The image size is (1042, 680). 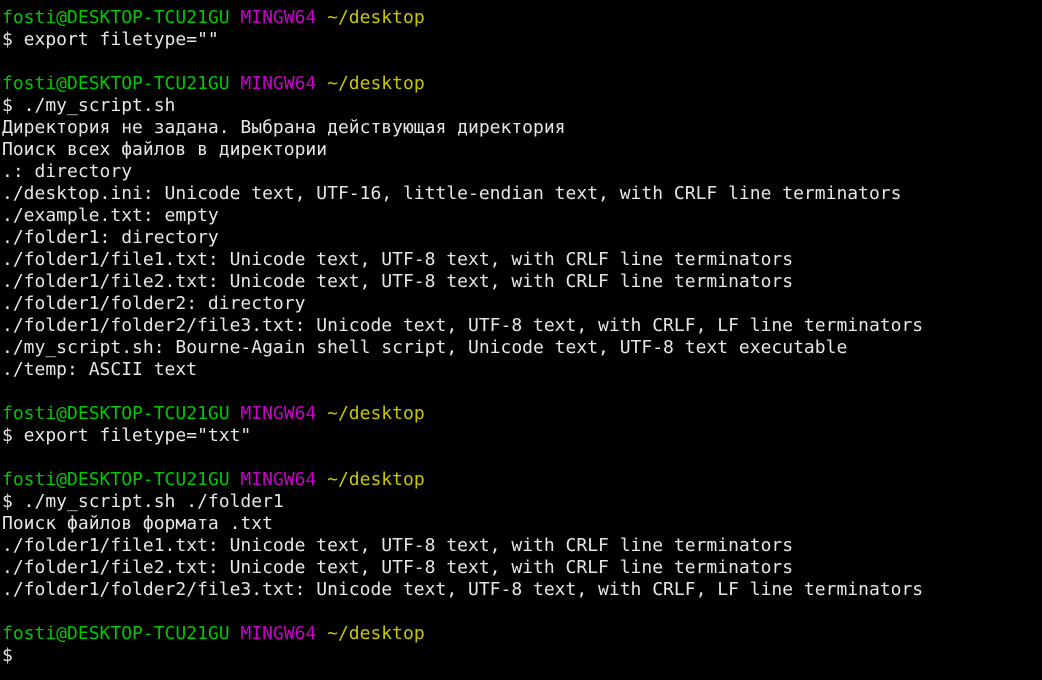 I want to click on output-line: Поиск файлов формата .txt, so click(x=137, y=523).